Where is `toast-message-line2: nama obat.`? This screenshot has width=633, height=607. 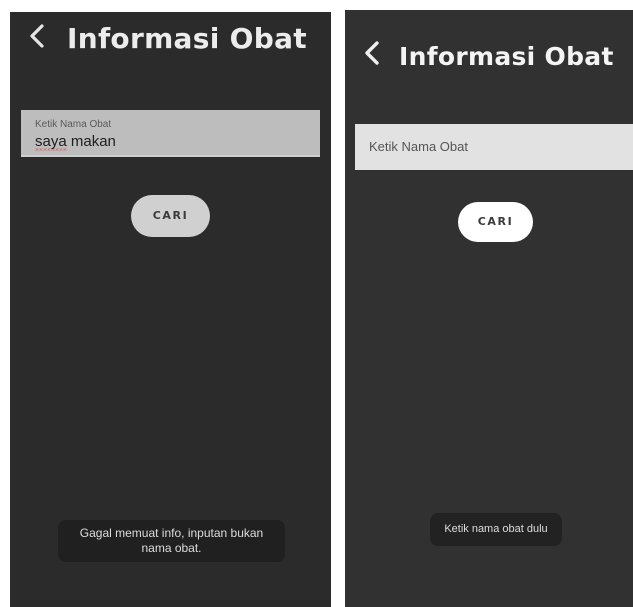
toast-message-line2: nama obat. is located at coordinates (171, 548).